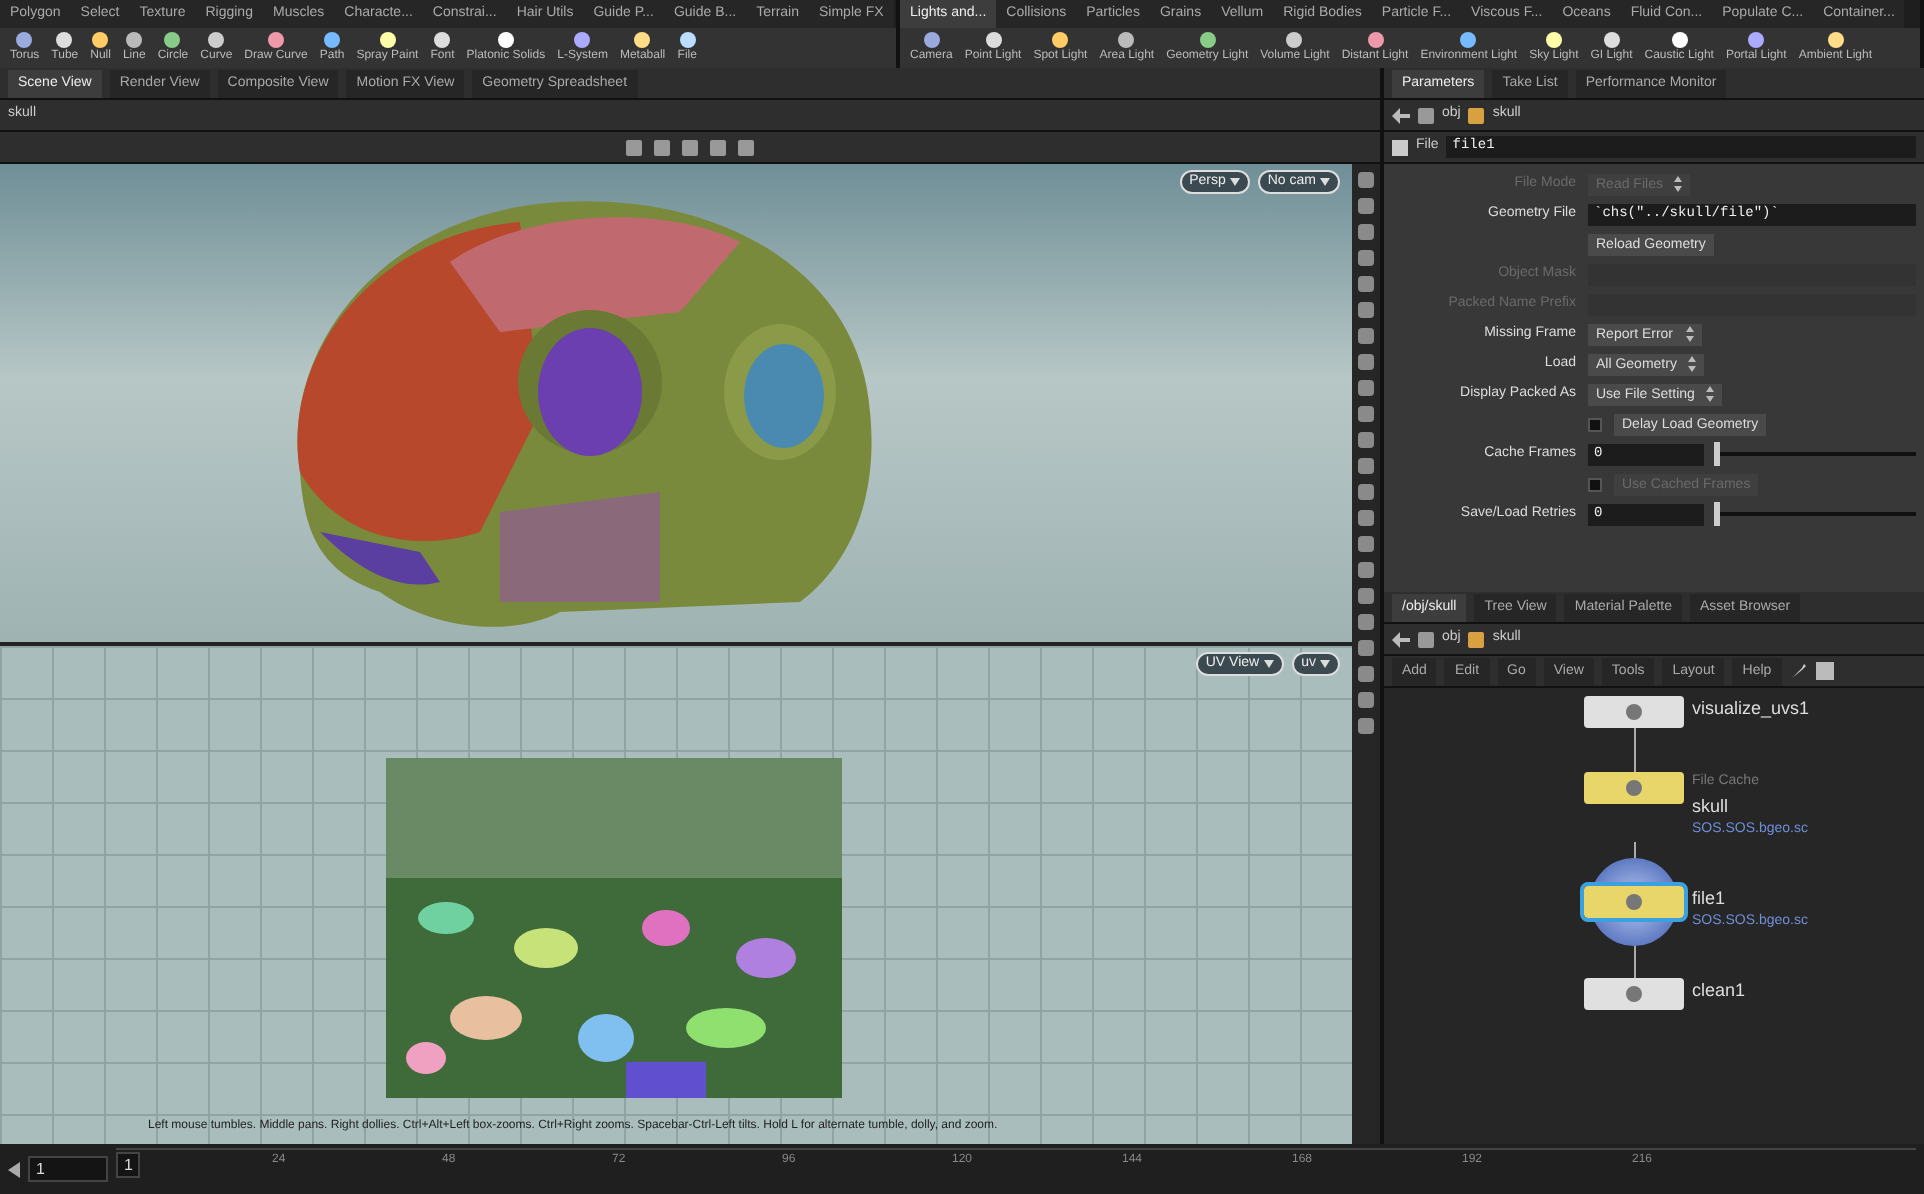  I want to click on checkbox, so click(1595, 424).